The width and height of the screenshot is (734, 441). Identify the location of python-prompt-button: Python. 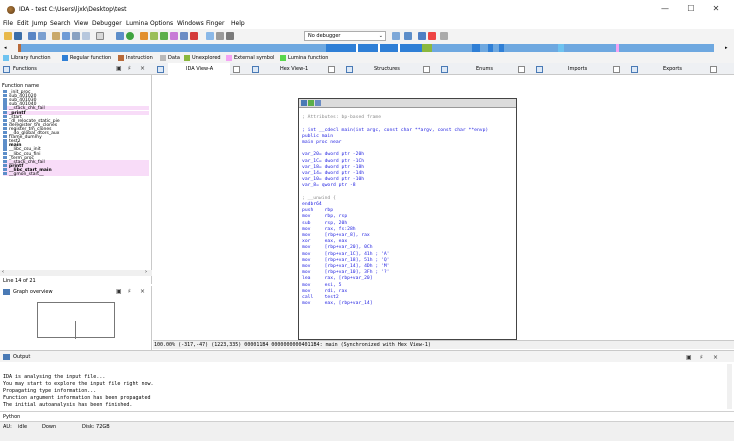
(11, 417).